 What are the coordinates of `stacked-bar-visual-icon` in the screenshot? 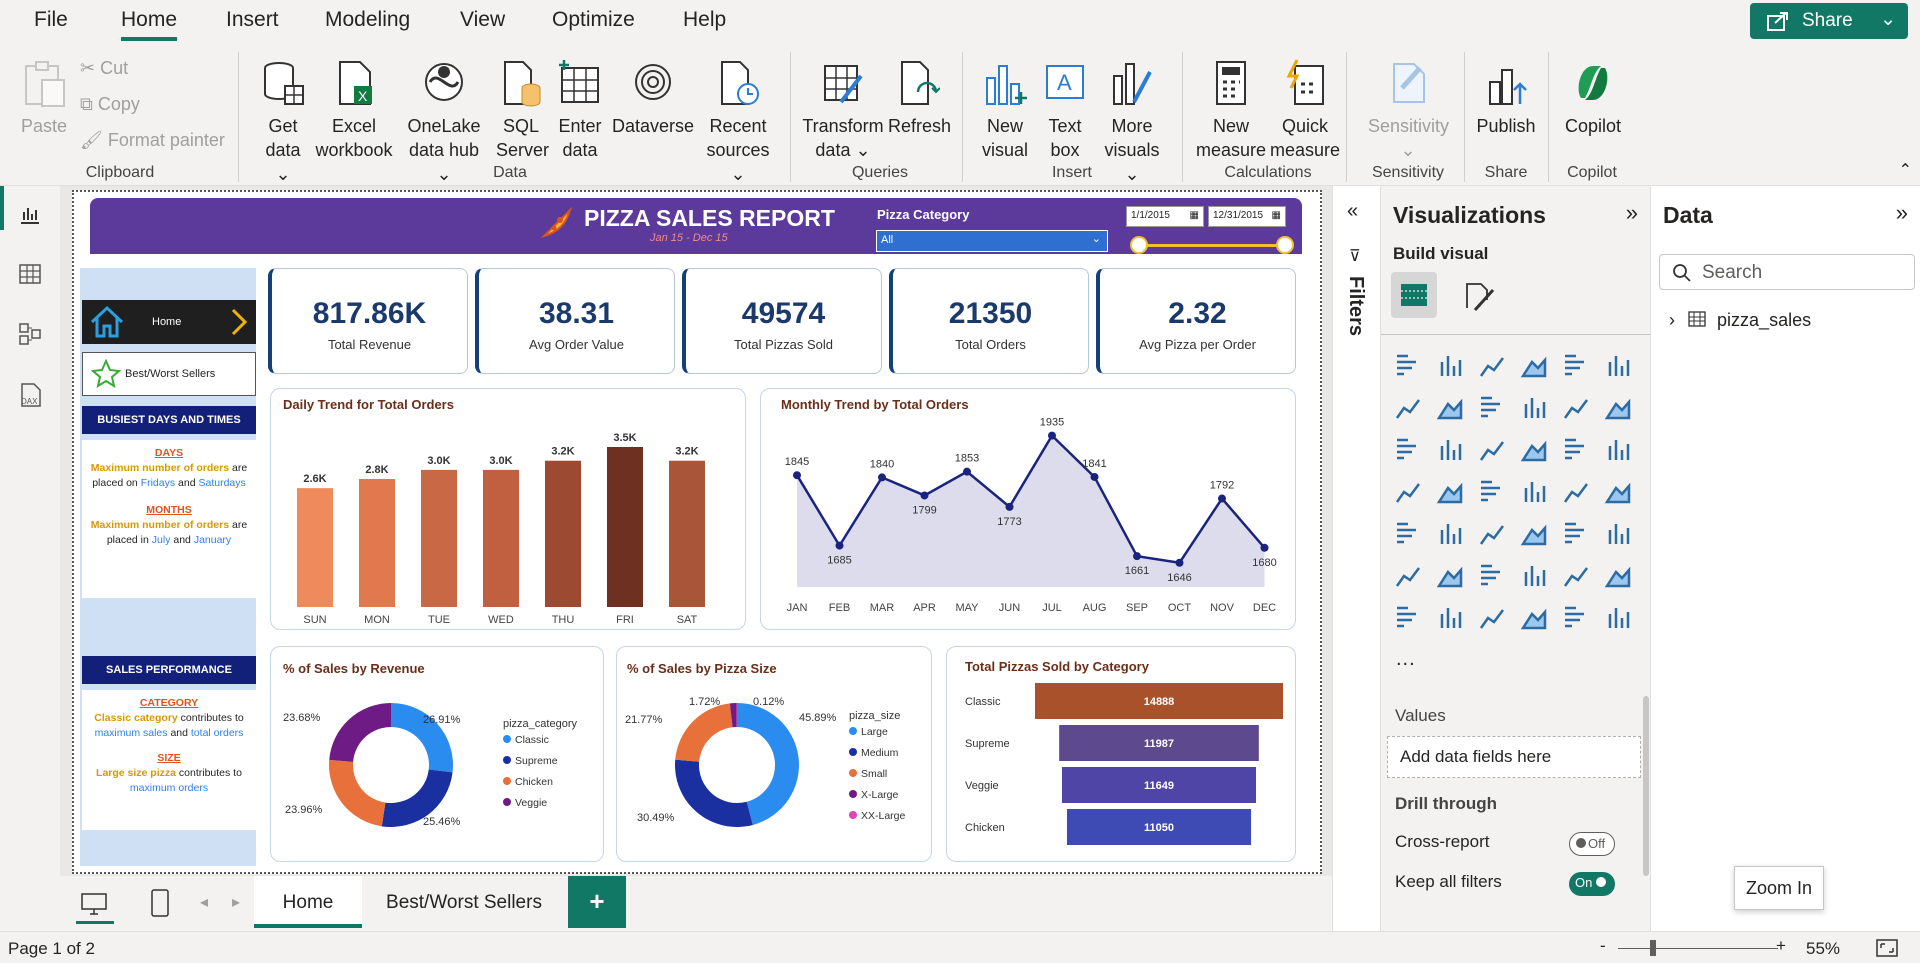 It's located at (1408, 366).